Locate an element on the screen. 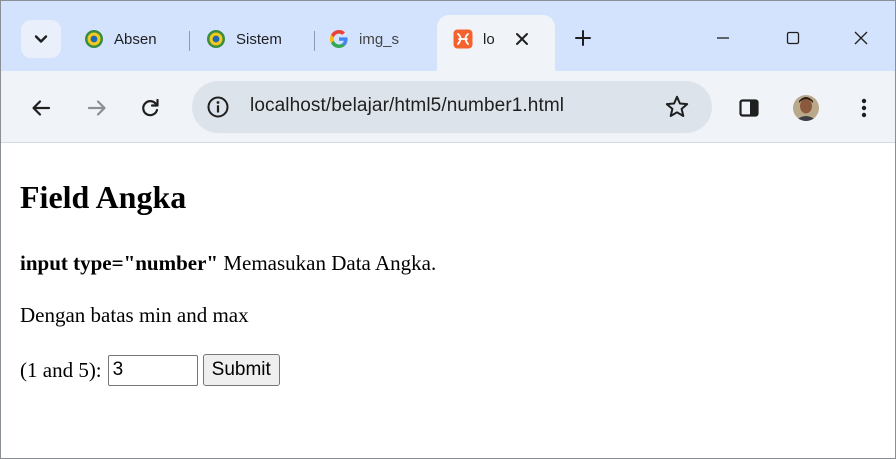 The image size is (896, 459). tab-title: Absen is located at coordinates (135, 39).